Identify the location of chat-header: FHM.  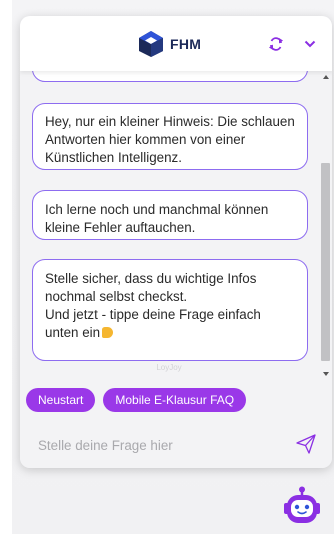
(176, 43).